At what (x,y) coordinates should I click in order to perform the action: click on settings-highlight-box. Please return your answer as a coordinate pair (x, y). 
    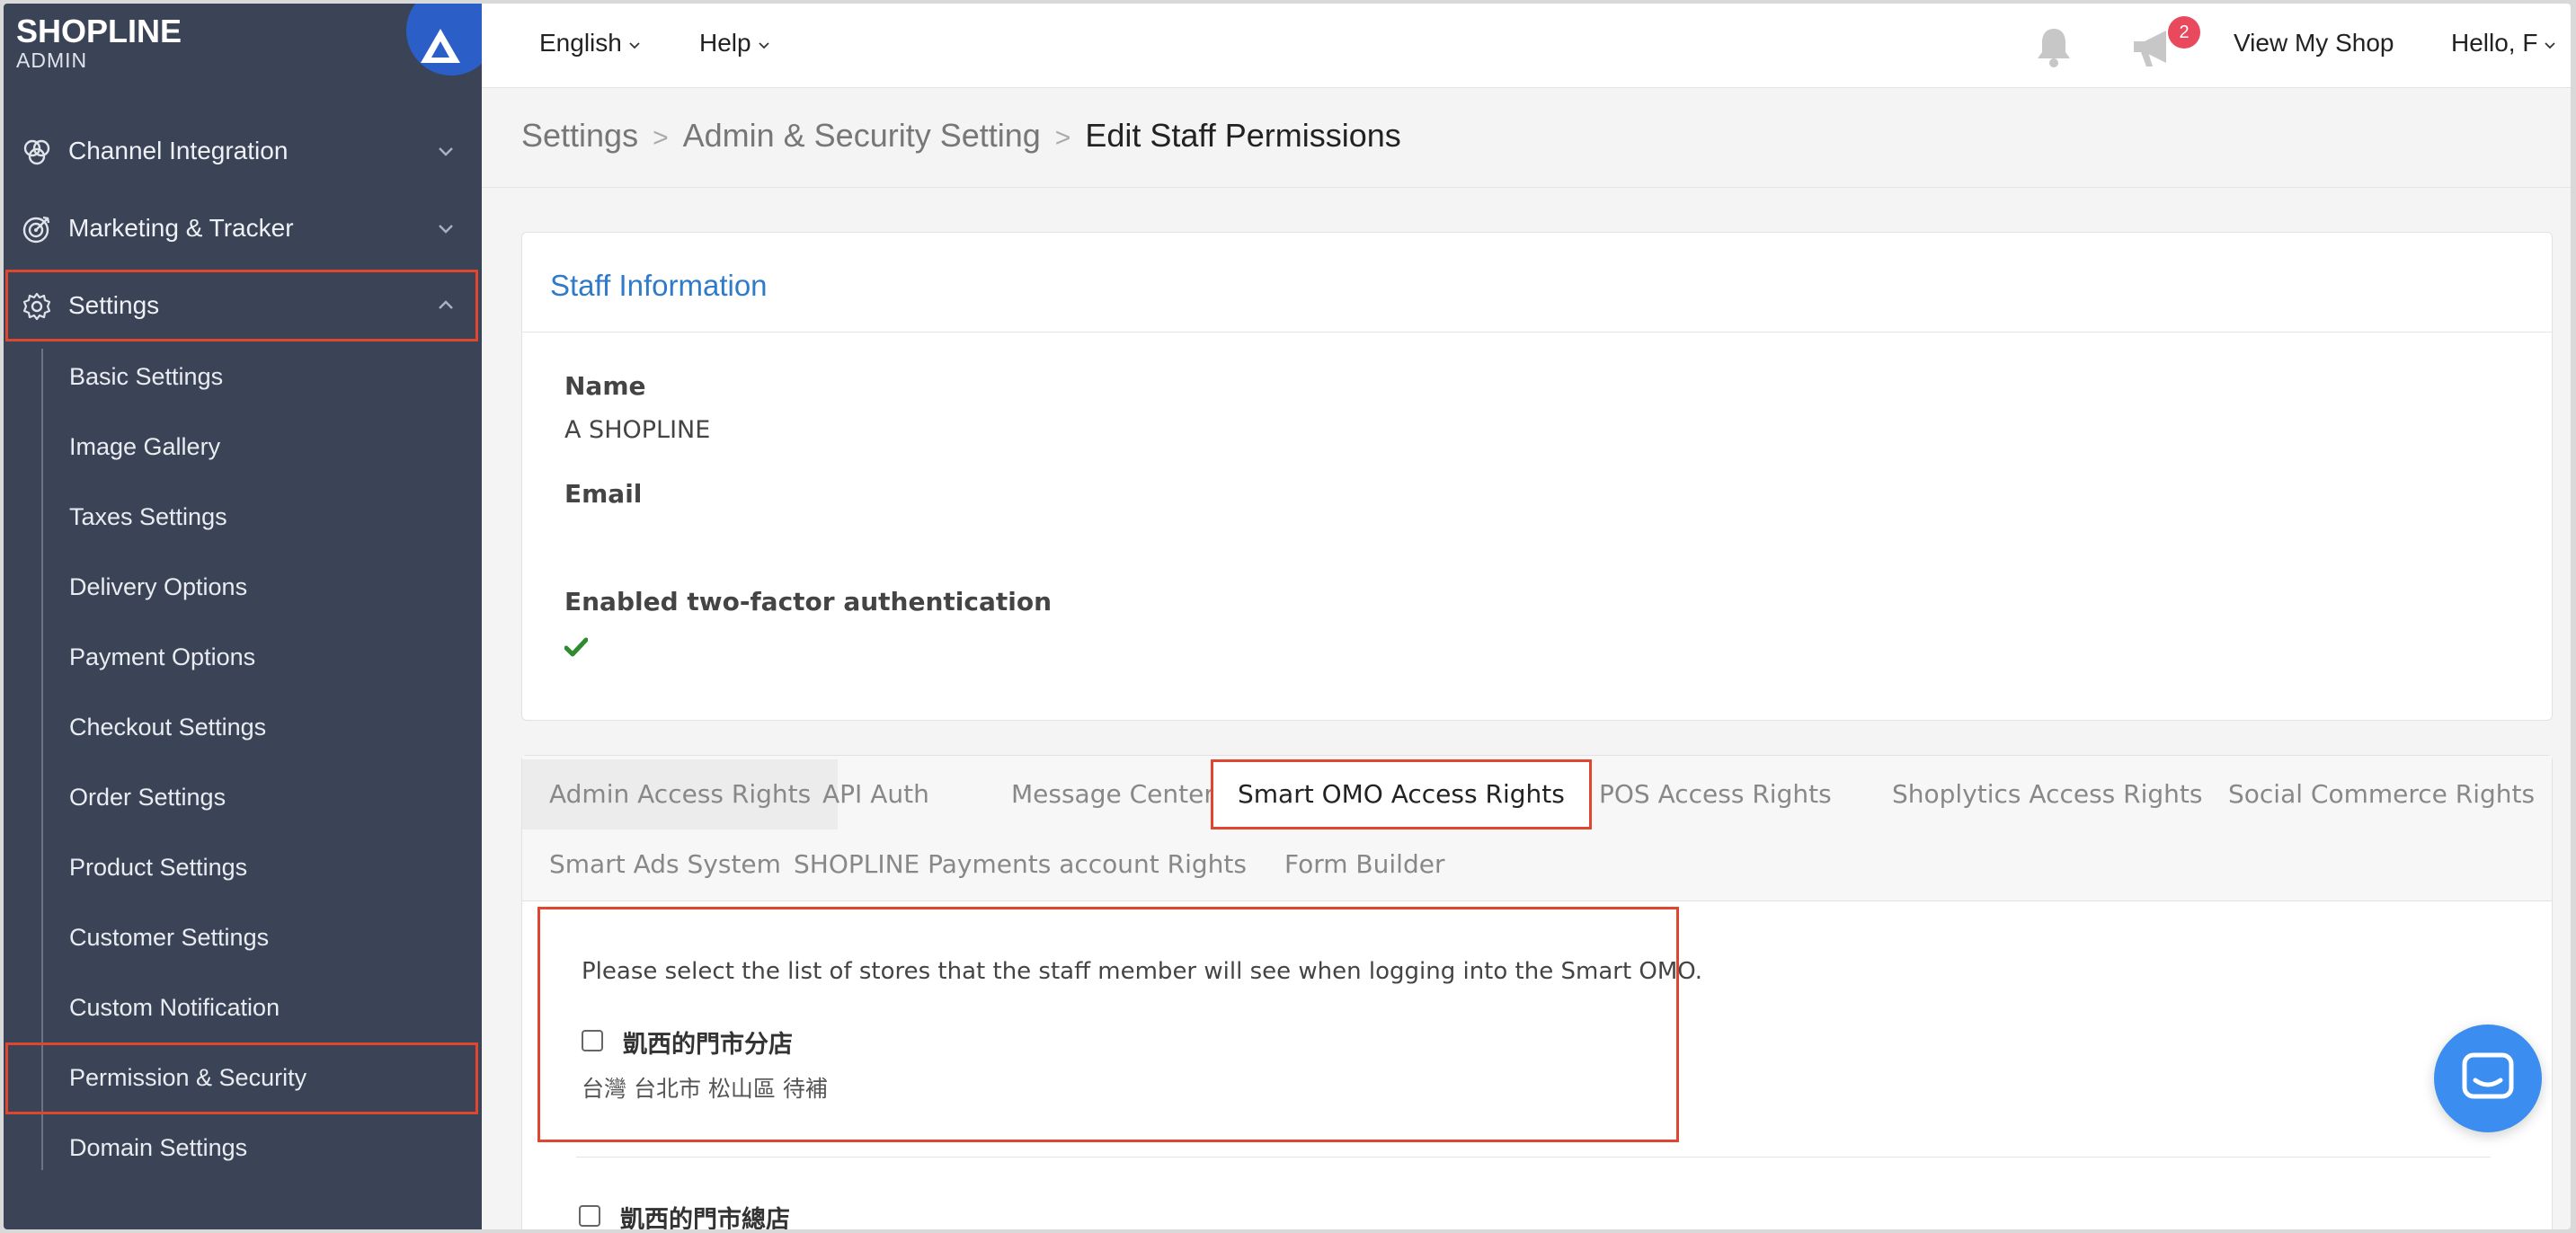
    Looking at the image, I should click on (241, 306).